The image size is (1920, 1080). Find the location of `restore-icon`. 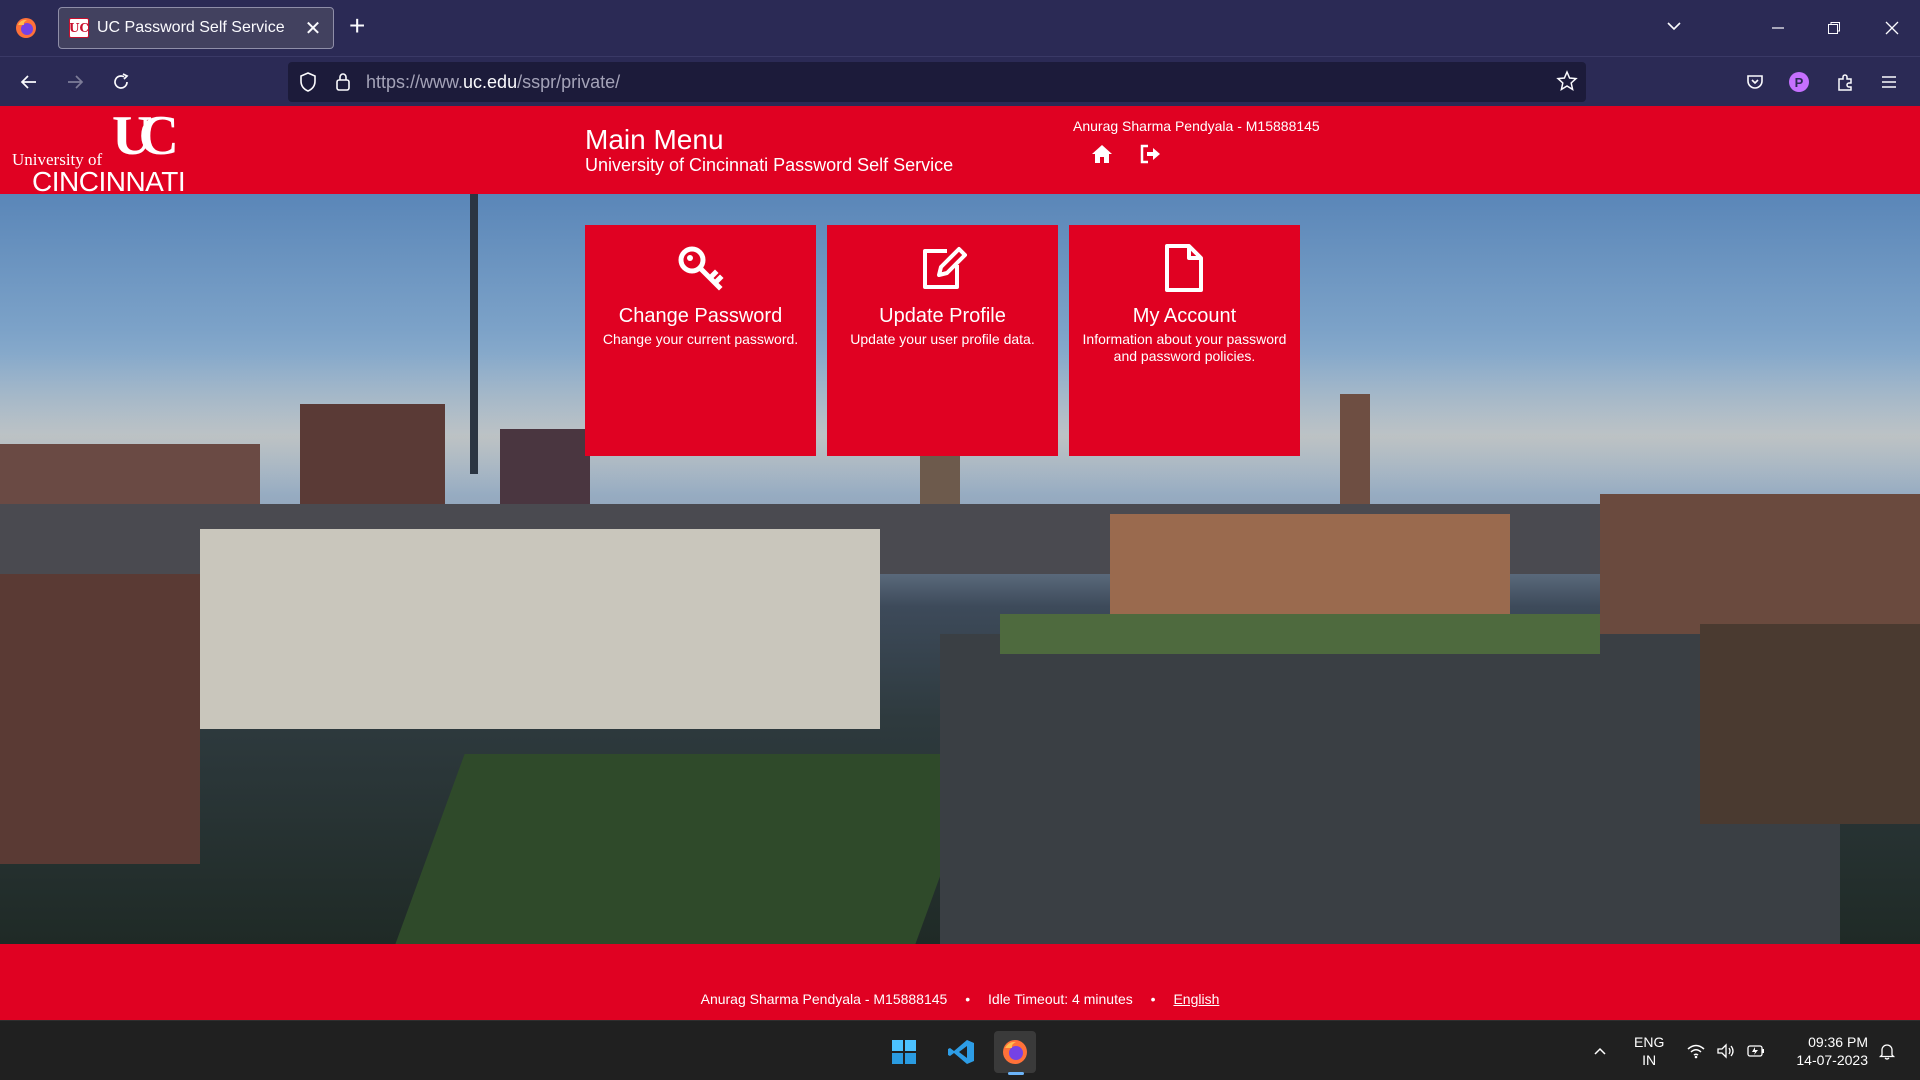

restore-icon is located at coordinates (1834, 28).